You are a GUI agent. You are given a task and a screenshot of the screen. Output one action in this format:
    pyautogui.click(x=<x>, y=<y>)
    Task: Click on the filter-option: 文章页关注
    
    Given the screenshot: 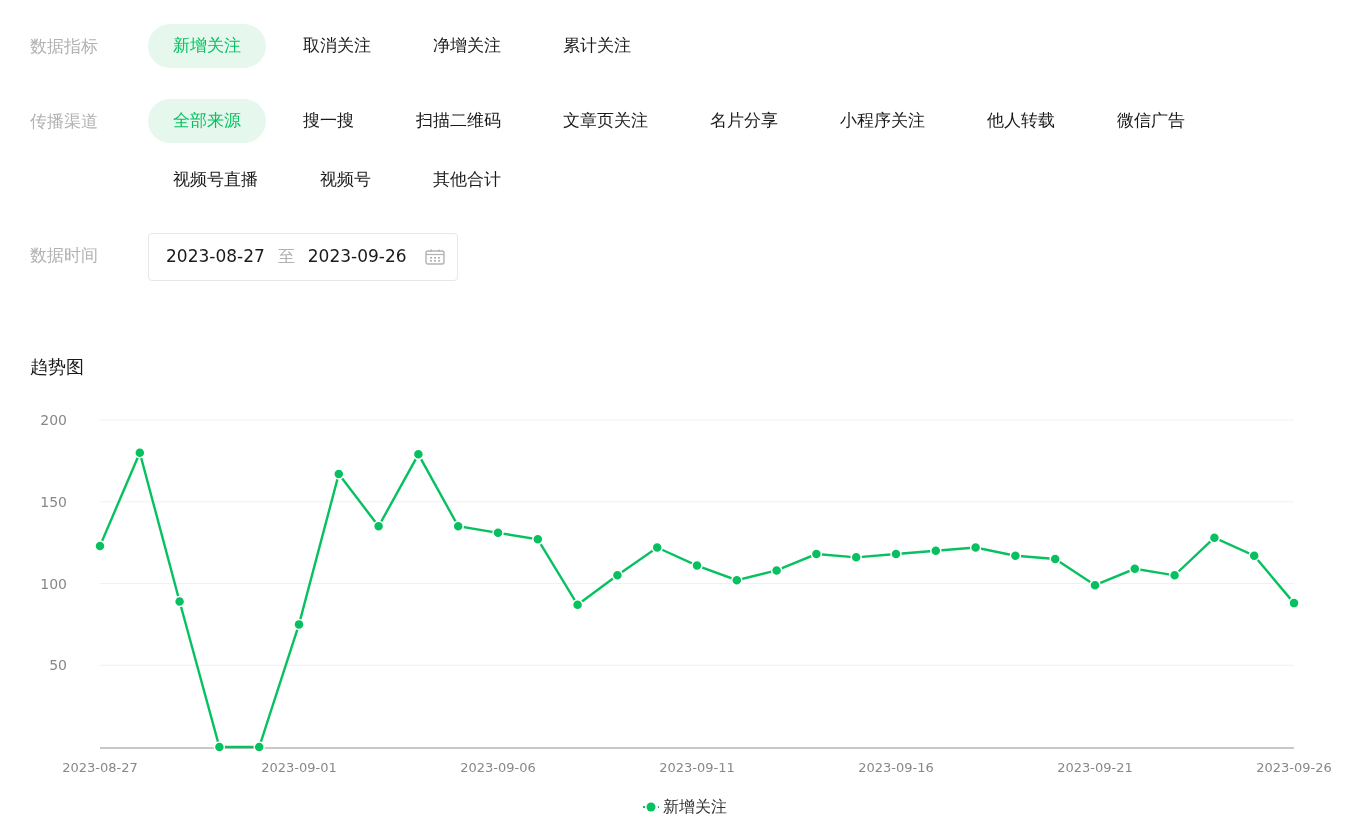 What is the action you would take?
    pyautogui.click(x=605, y=121)
    